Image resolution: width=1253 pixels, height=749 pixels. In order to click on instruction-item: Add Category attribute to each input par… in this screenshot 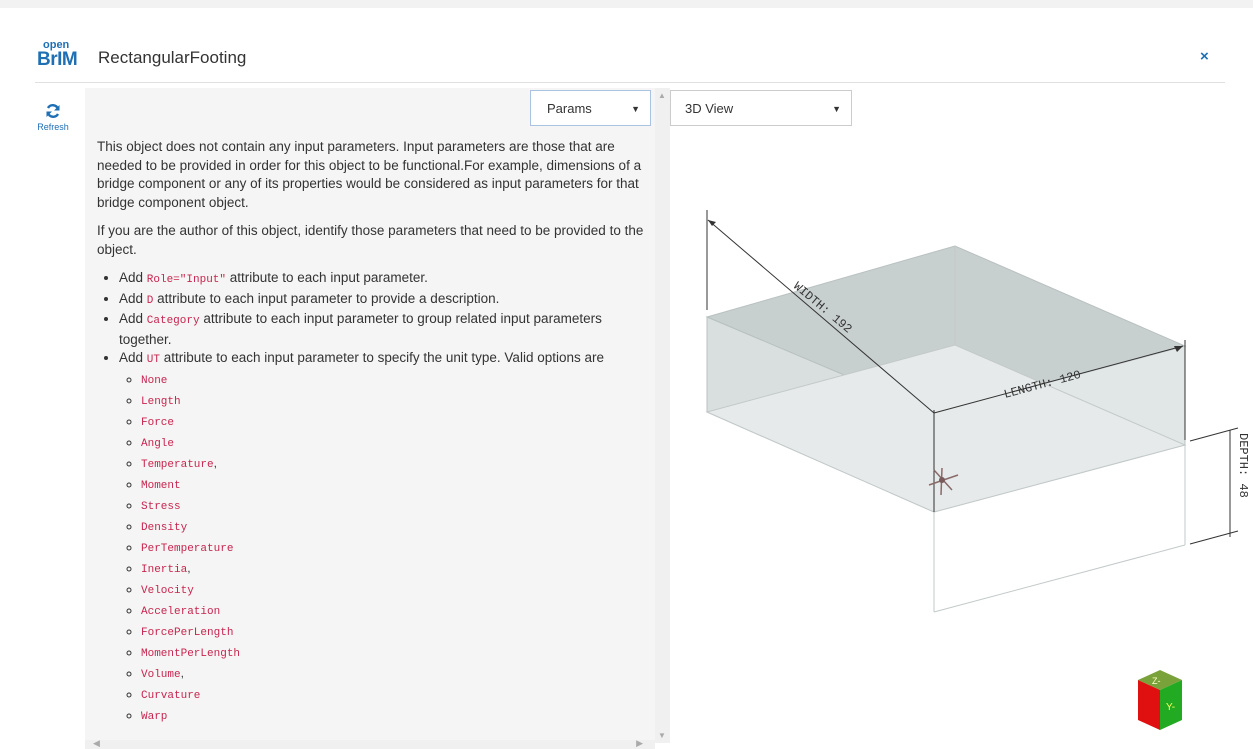, I will do `click(384, 329)`.